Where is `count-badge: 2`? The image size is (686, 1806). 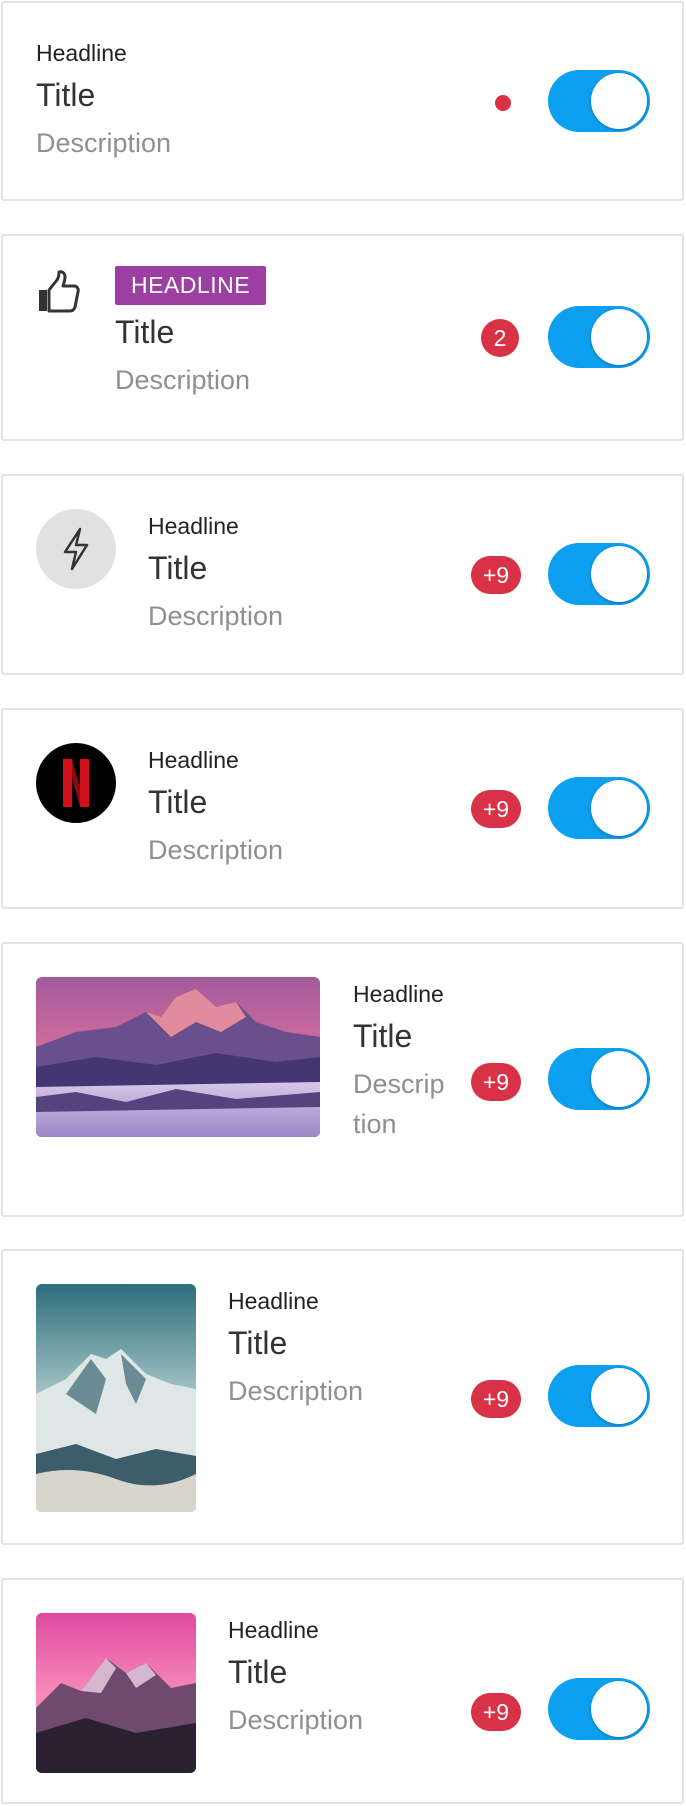 count-badge: 2 is located at coordinates (500, 338).